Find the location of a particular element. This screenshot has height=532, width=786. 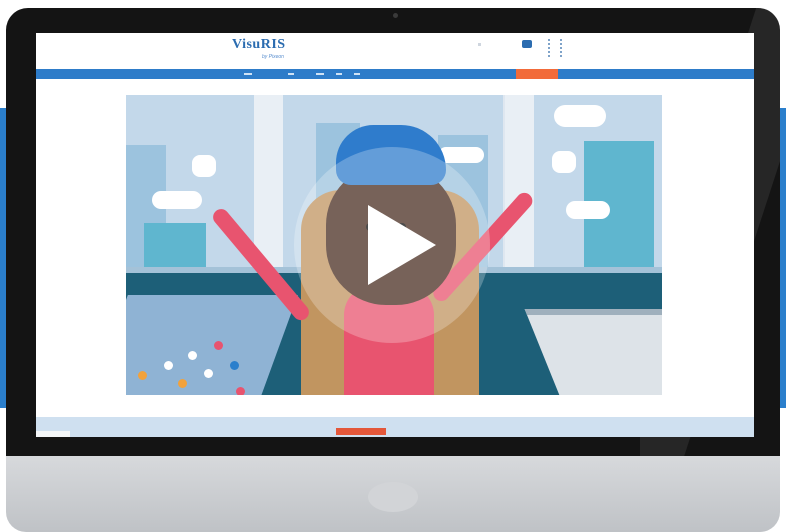

site-header: VisuRIS by Pixeon is located at coordinates (395, 51).